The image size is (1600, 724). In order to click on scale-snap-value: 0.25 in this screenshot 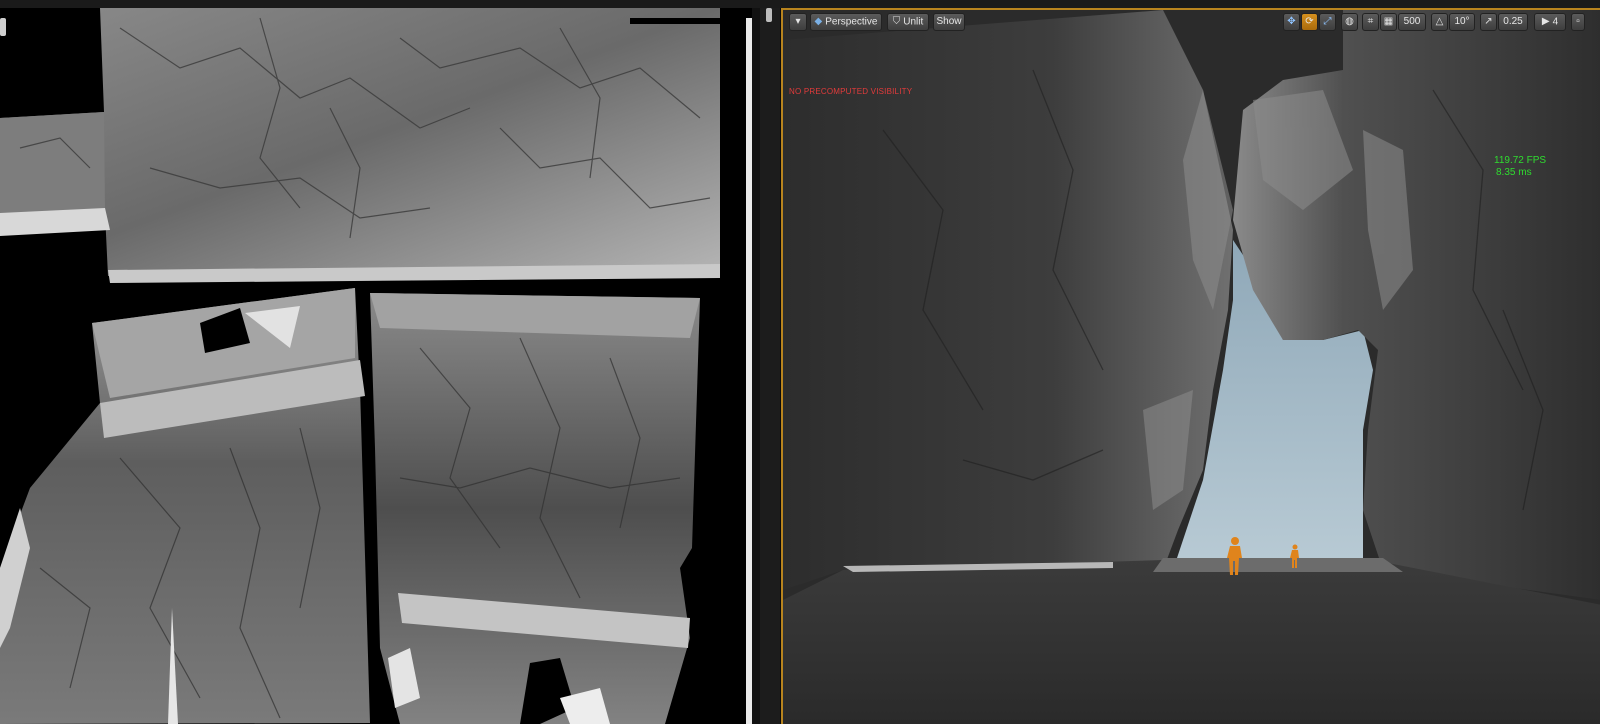, I will do `click(1513, 22)`.